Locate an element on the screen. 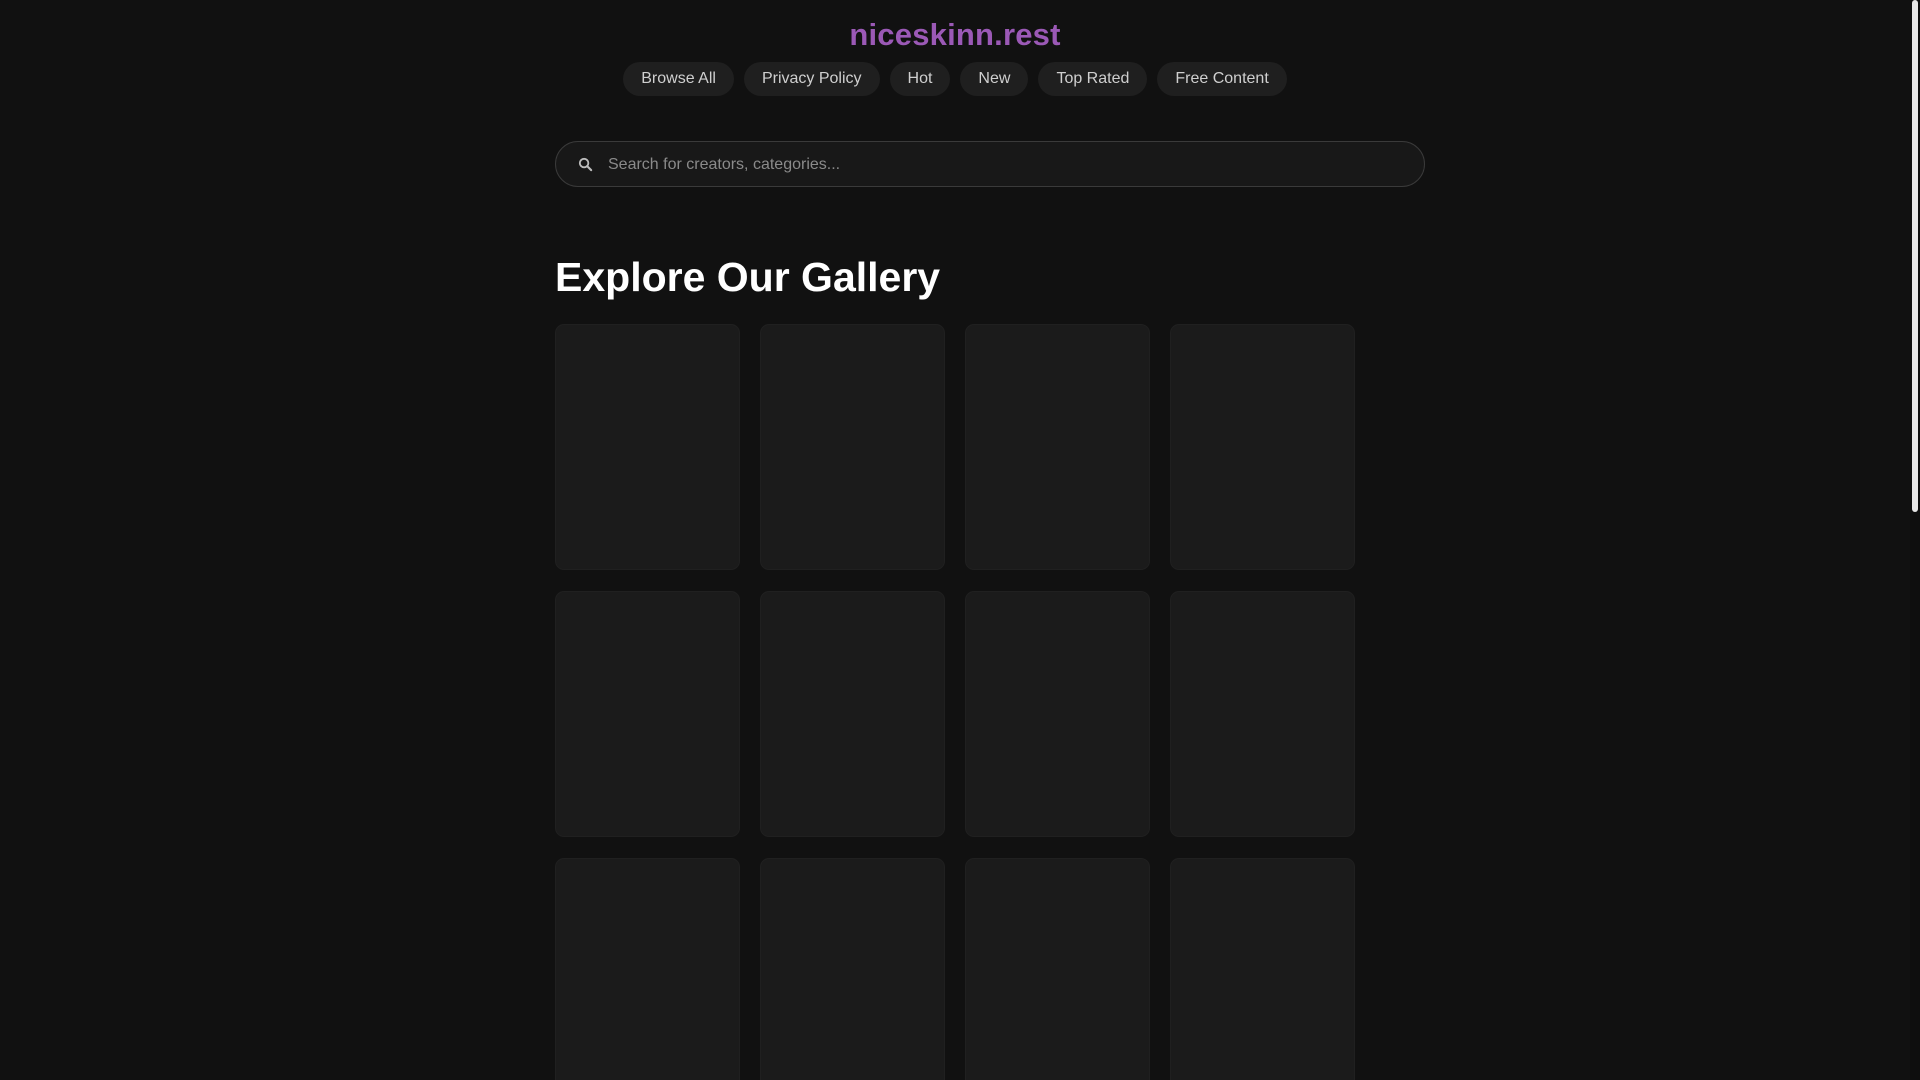  page-scrollbar is located at coordinates (1915, 540).